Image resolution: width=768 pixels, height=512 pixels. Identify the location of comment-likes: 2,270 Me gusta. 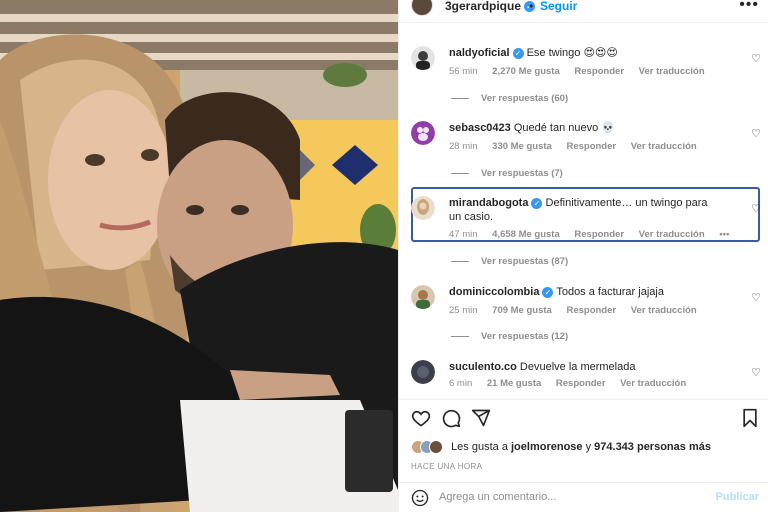
(526, 71).